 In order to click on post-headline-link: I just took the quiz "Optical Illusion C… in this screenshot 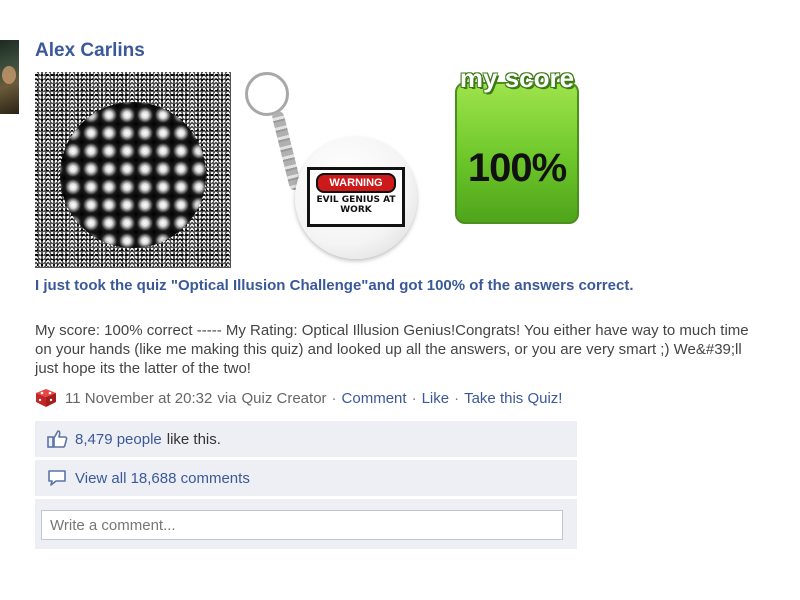, I will do `click(380, 286)`.